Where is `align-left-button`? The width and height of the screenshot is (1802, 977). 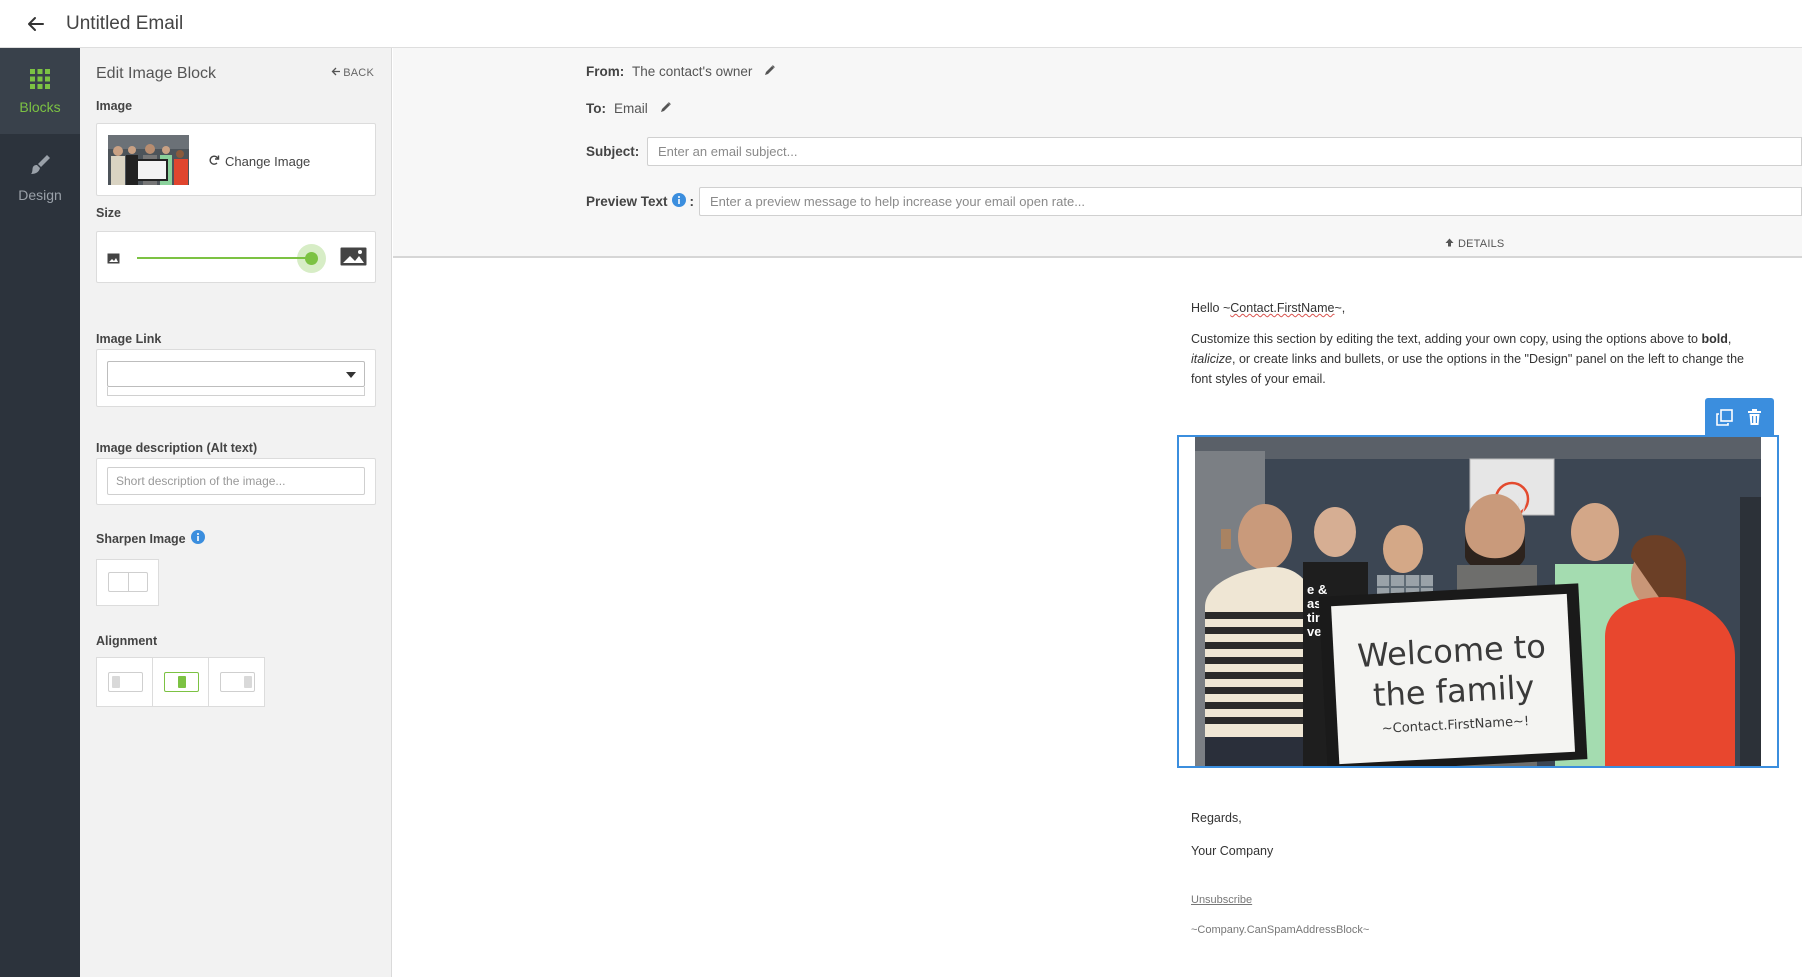
align-left-button is located at coordinates (124, 682).